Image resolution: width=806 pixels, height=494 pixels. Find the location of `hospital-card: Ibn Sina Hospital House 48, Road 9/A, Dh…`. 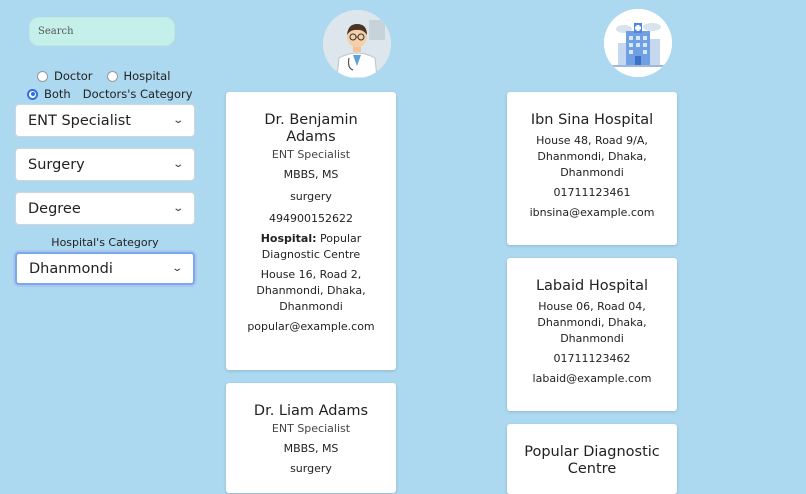

hospital-card: Ibn Sina Hospital House 48, Road 9/A, Dh… is located at coordinates (592, 168).